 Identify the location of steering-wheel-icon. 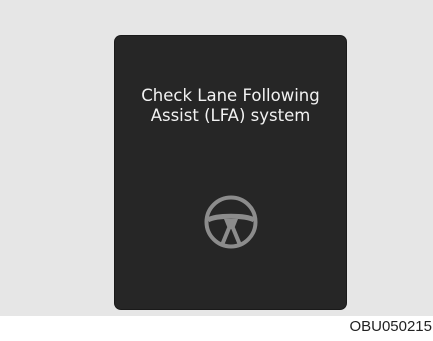
(231, 222).